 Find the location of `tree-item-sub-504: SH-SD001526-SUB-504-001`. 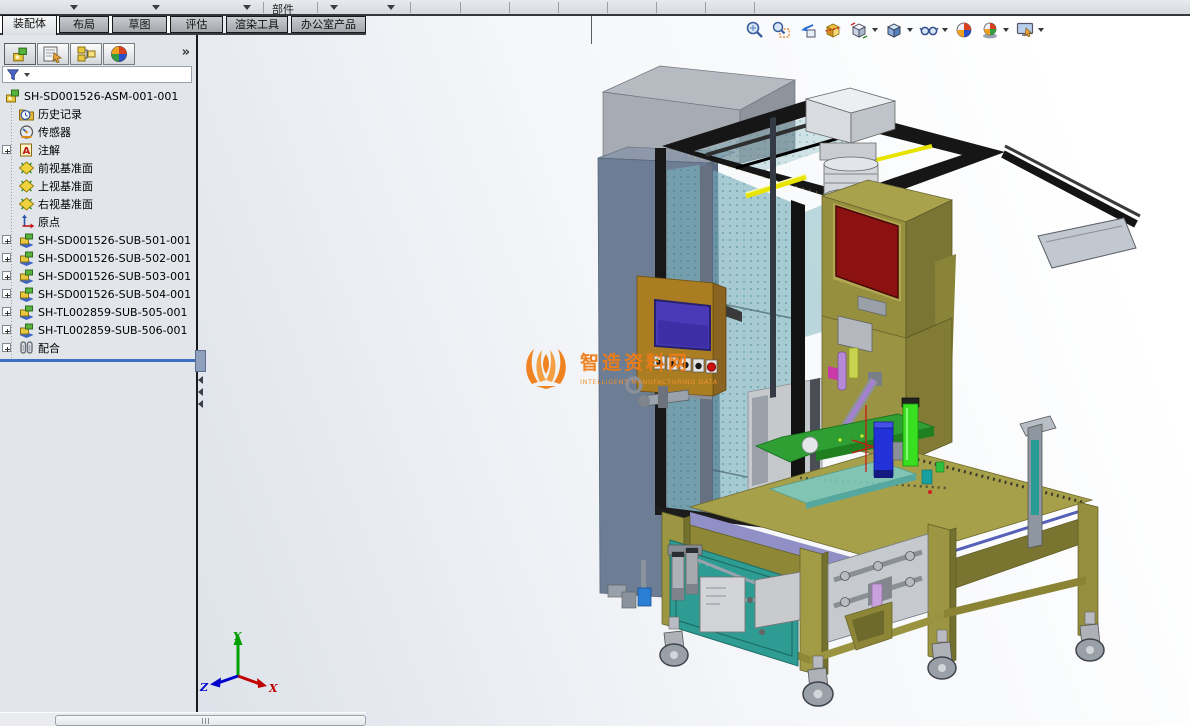

tree-item-sub-504: SH-SD001526-SUB-504-001 is located at coordinates (98, 294).